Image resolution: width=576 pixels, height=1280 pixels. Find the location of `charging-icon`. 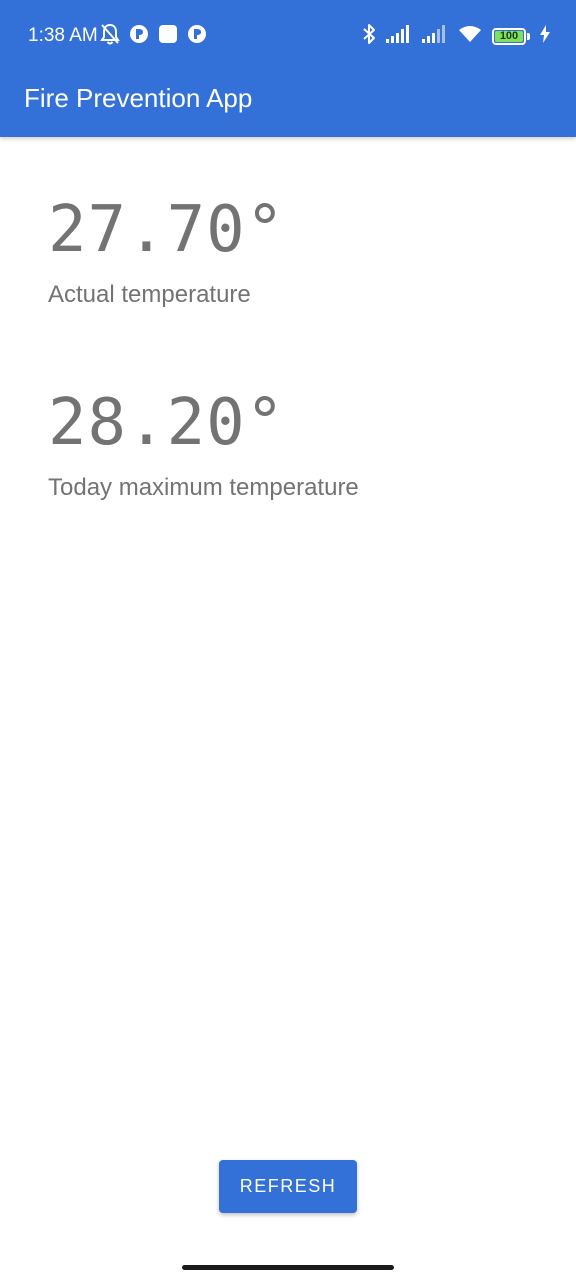

charging-icon is located at coordinates (545, 36).